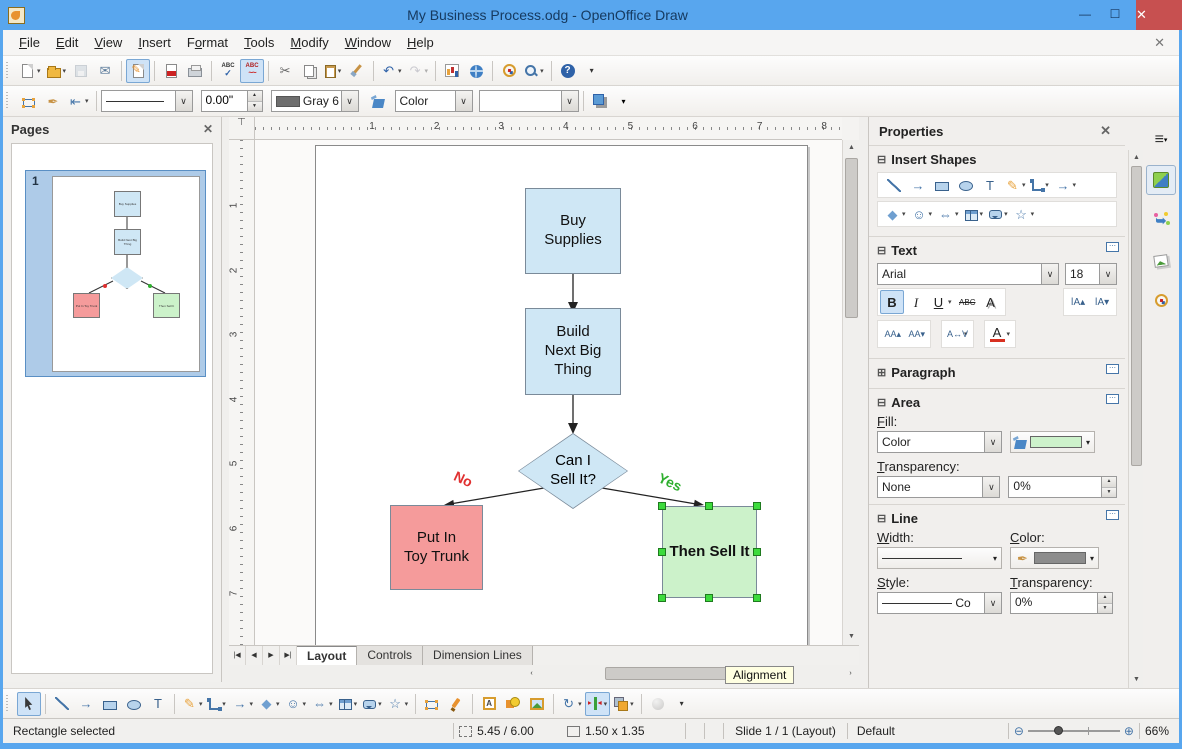 The image size is (1182, 749). I want to click on connector-dropdown-icon: ▾, so click(224, 704).